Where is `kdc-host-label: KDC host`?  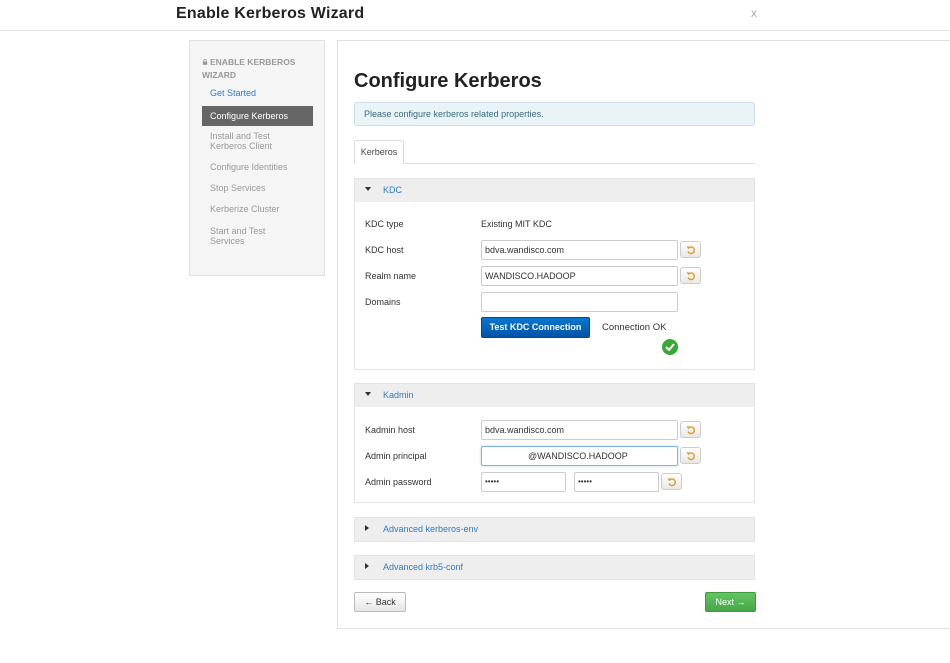 kdc-host-label: KDC host is located at coordinates (384, 250).